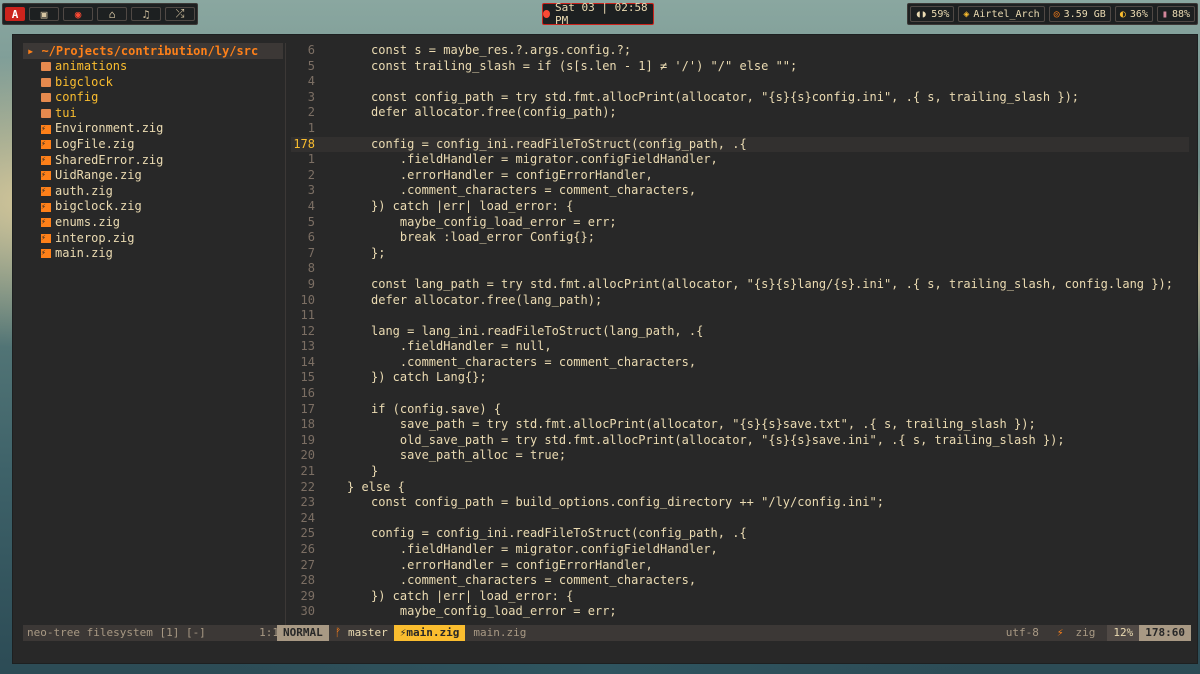 The height and width of the screenshot is (674, 1200). What do you see at coordinates (740, 176) in the screenshot?
I see `code-line: 2 .errorHandler = configErrorHandler,` at bounding box center [740, 176].